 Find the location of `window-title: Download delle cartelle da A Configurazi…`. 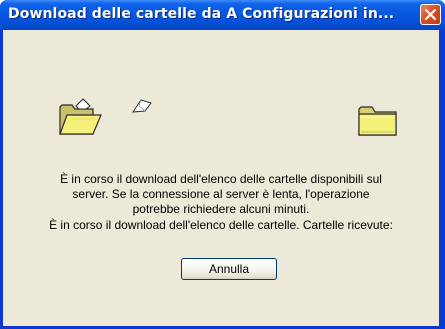

window-title: Download delle cartelle da A Configurazi… is located at coordinates (201, 14).